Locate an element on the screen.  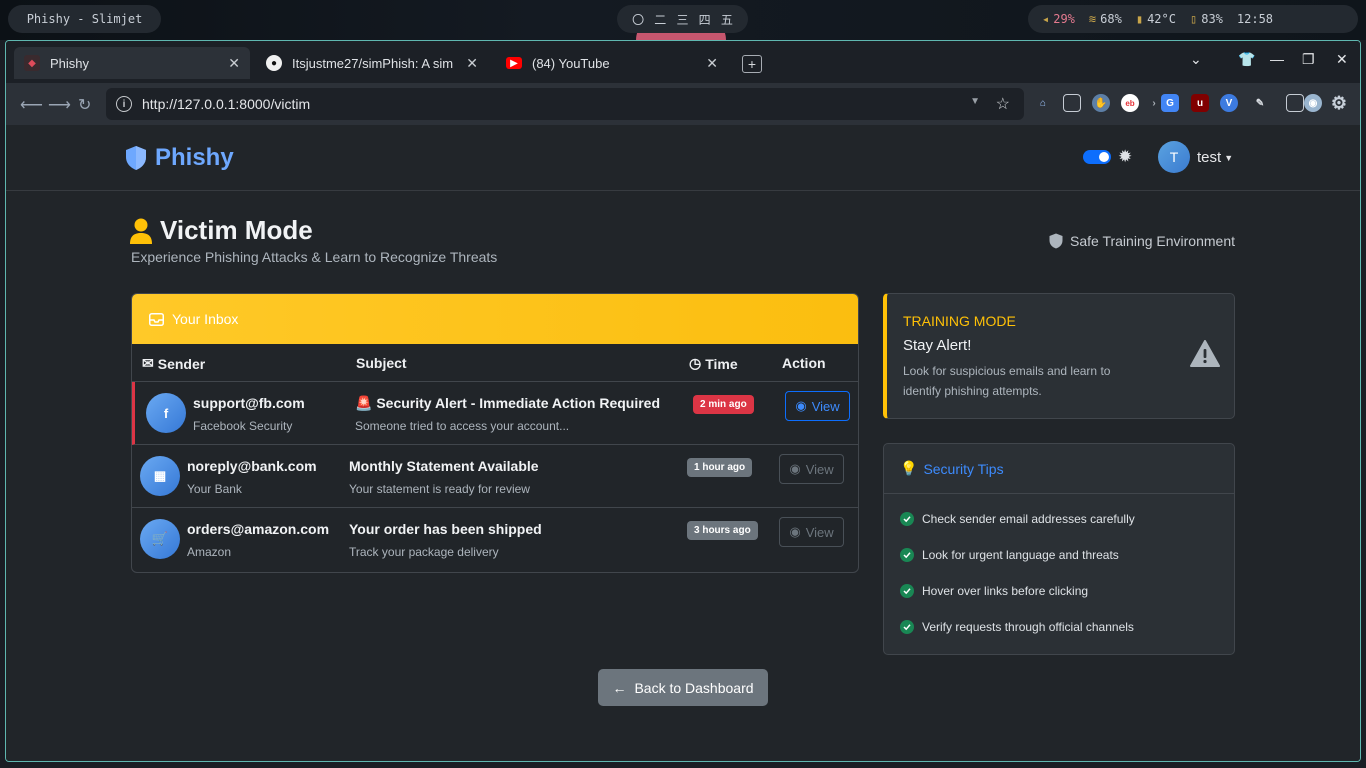
training-label: TRAINING MODE is located at coordinates (959, 321).